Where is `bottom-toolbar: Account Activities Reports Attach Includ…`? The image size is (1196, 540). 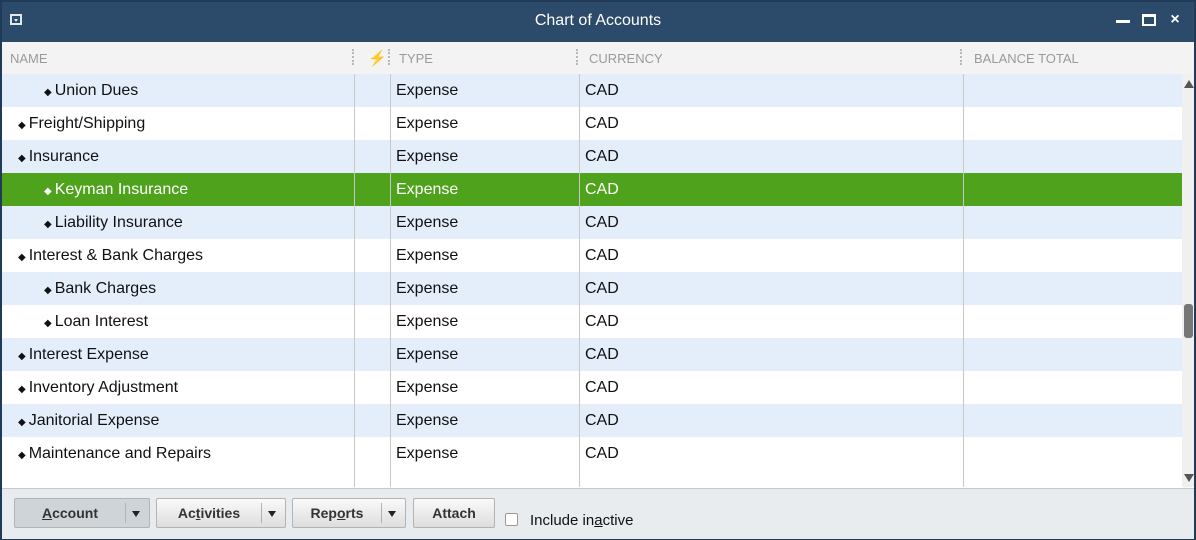 bottom-toolbar: Account Activities Reports Attach Includ… is located at coordinates (598, 513).